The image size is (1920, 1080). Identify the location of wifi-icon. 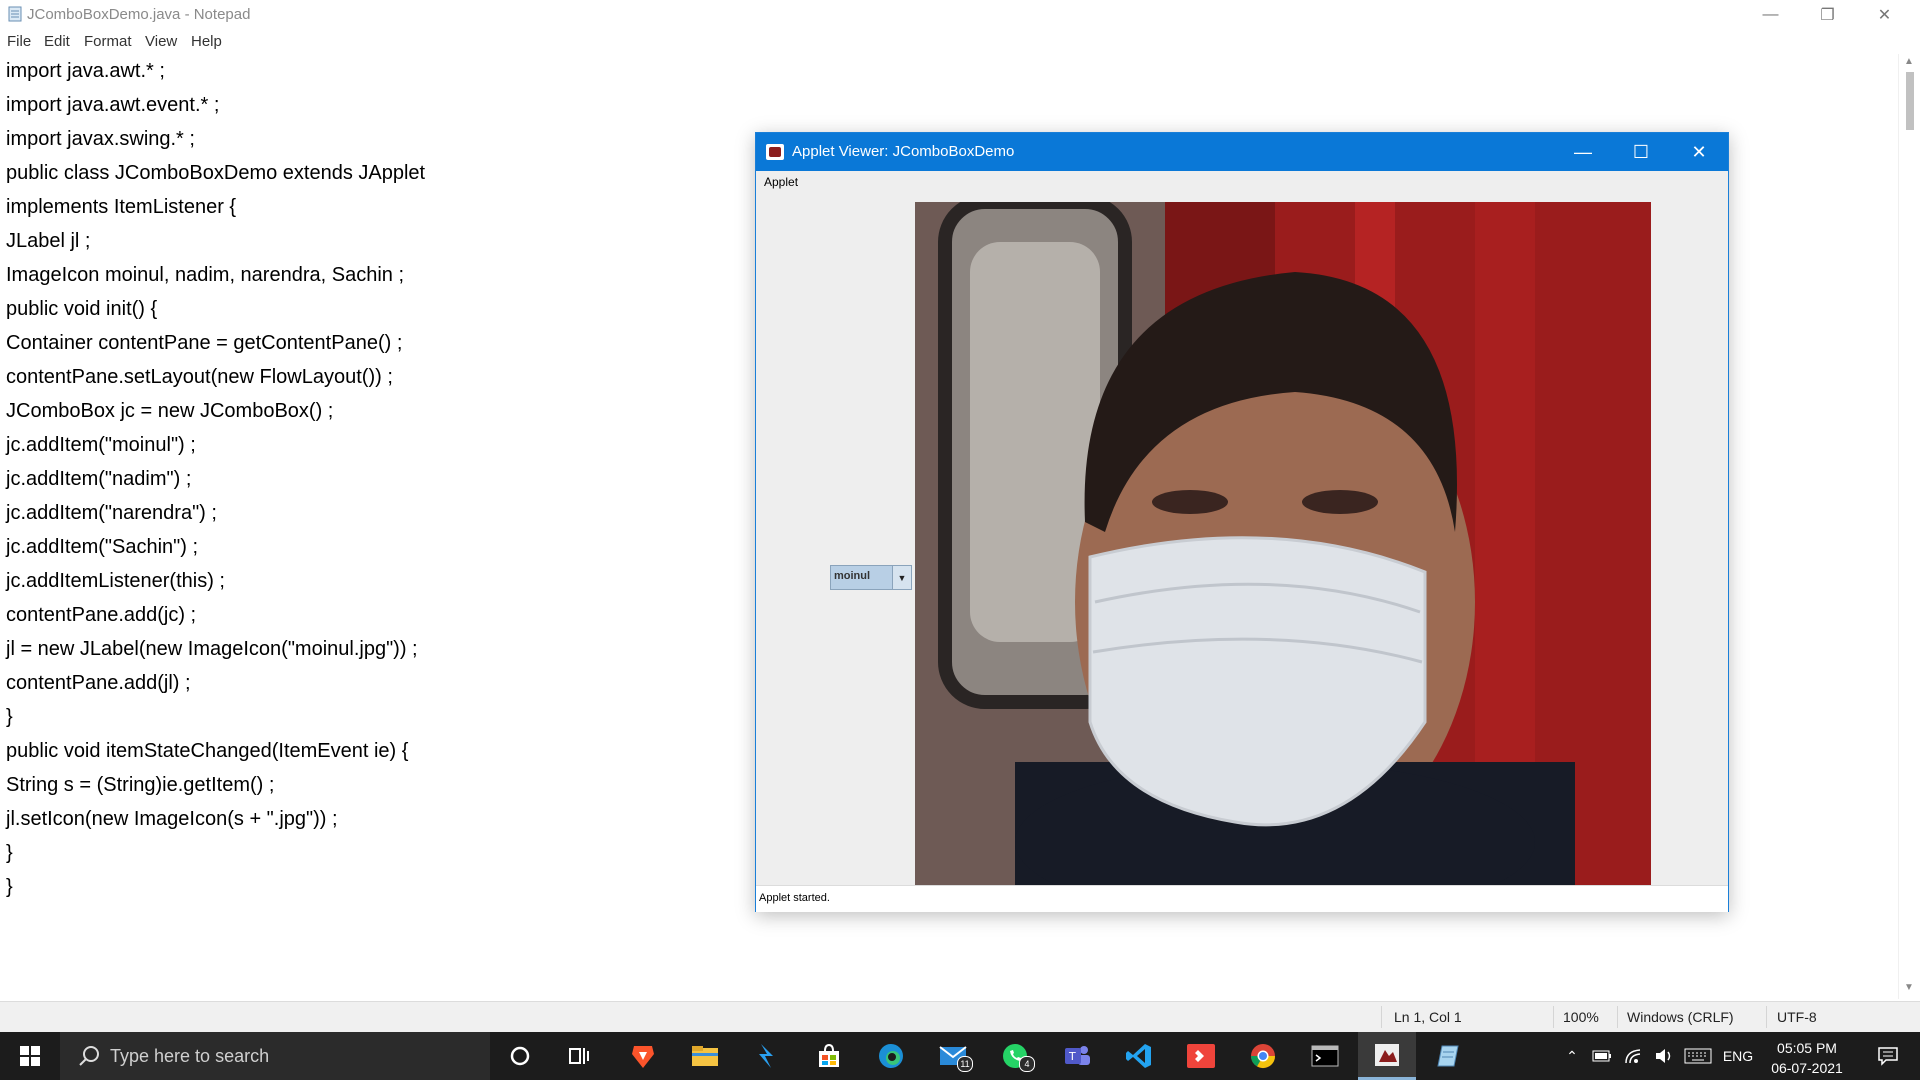
(1633, 1056).